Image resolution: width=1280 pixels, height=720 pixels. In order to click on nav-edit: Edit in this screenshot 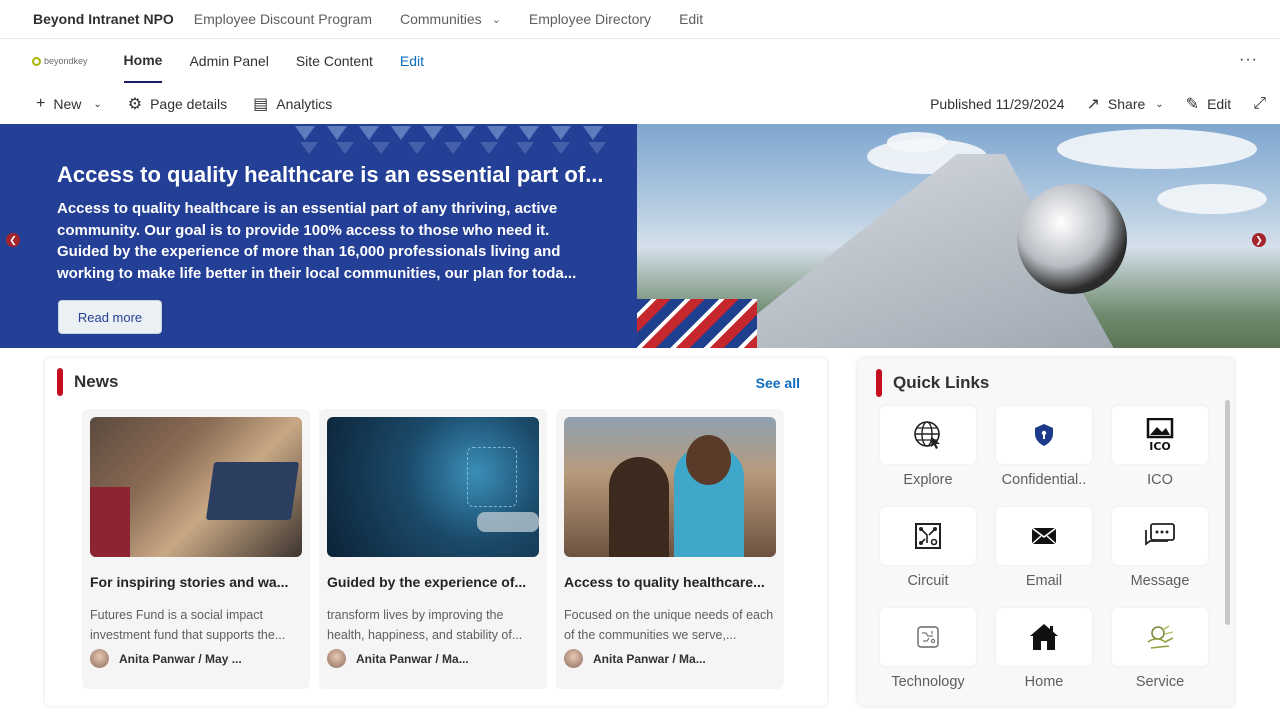, I will do `click(691, 19)`.